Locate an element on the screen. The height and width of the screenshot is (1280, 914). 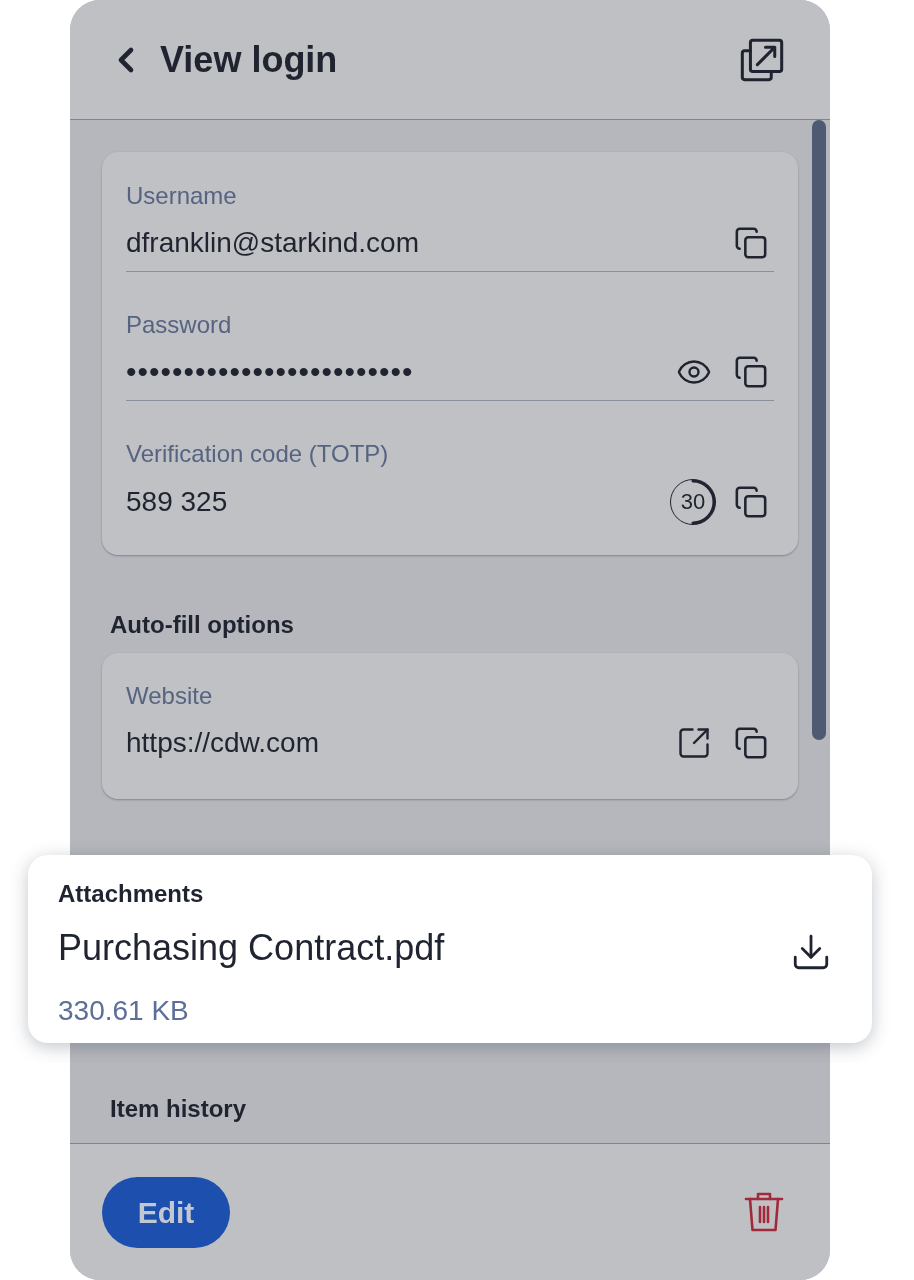
countdown-seconds: 30 is located at coordinates (693, 502).